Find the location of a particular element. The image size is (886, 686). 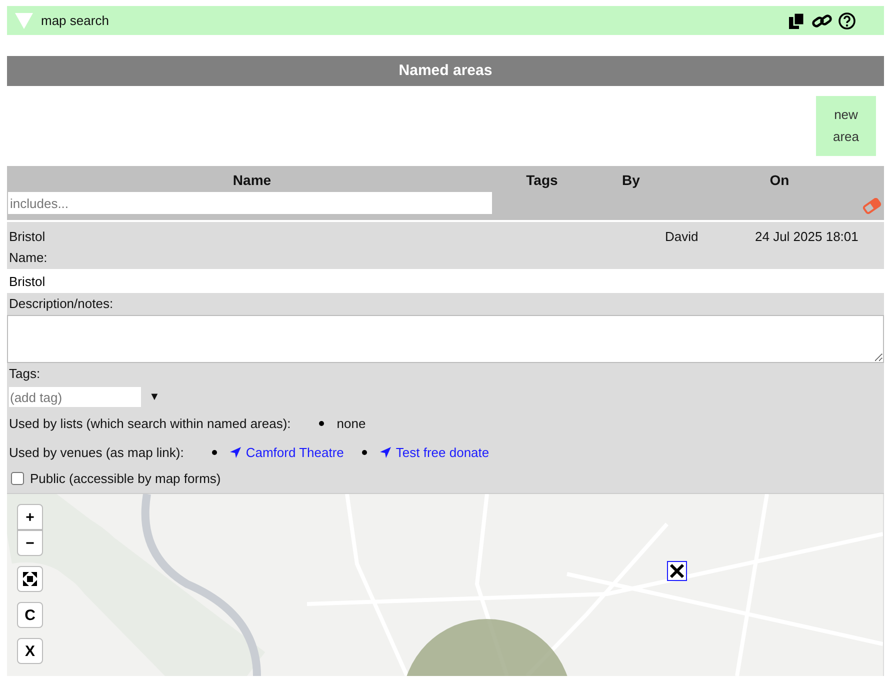

used-label: Used by lists (which search within named areas): is located at coordinates (150, 423).